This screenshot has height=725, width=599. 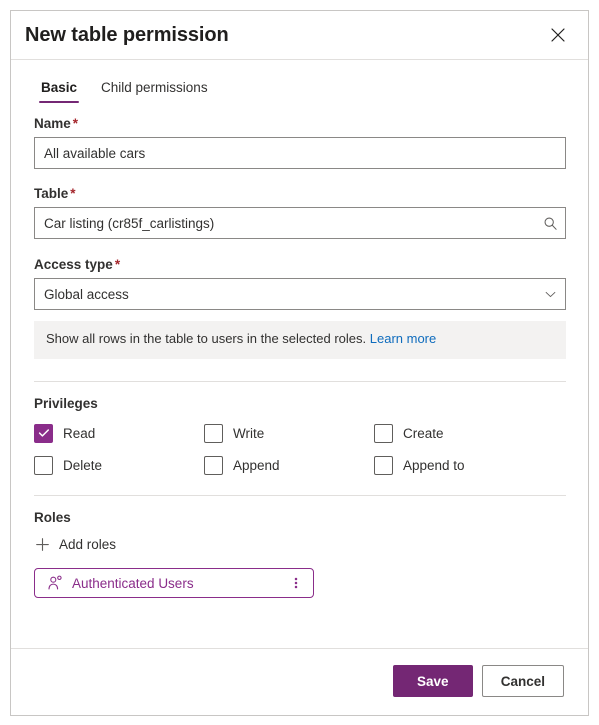 I want to click on tab-child-permissions: Child permissions, so click(x=154, y=92).